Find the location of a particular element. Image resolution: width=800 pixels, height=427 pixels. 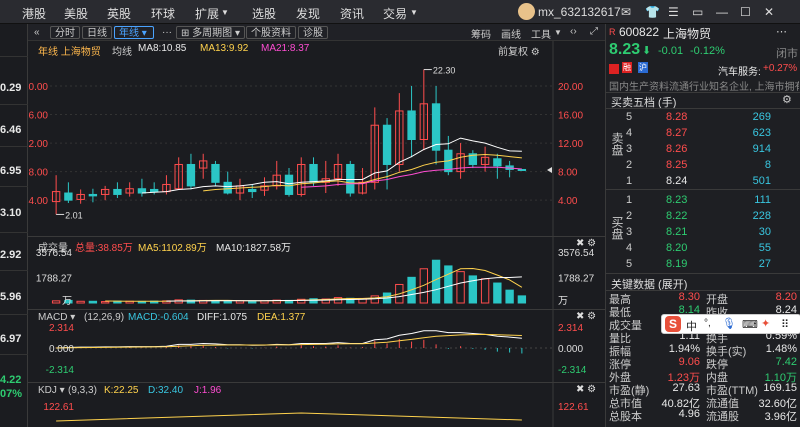

moving-average-lines is located at coordinates (331, 165).